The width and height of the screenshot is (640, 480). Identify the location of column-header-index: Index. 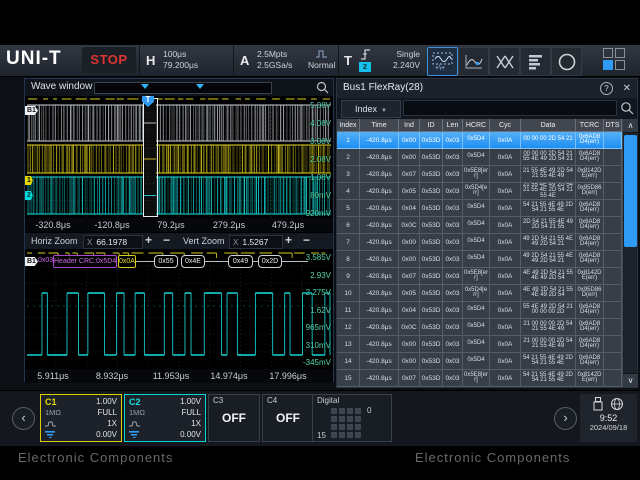
(348, 125).